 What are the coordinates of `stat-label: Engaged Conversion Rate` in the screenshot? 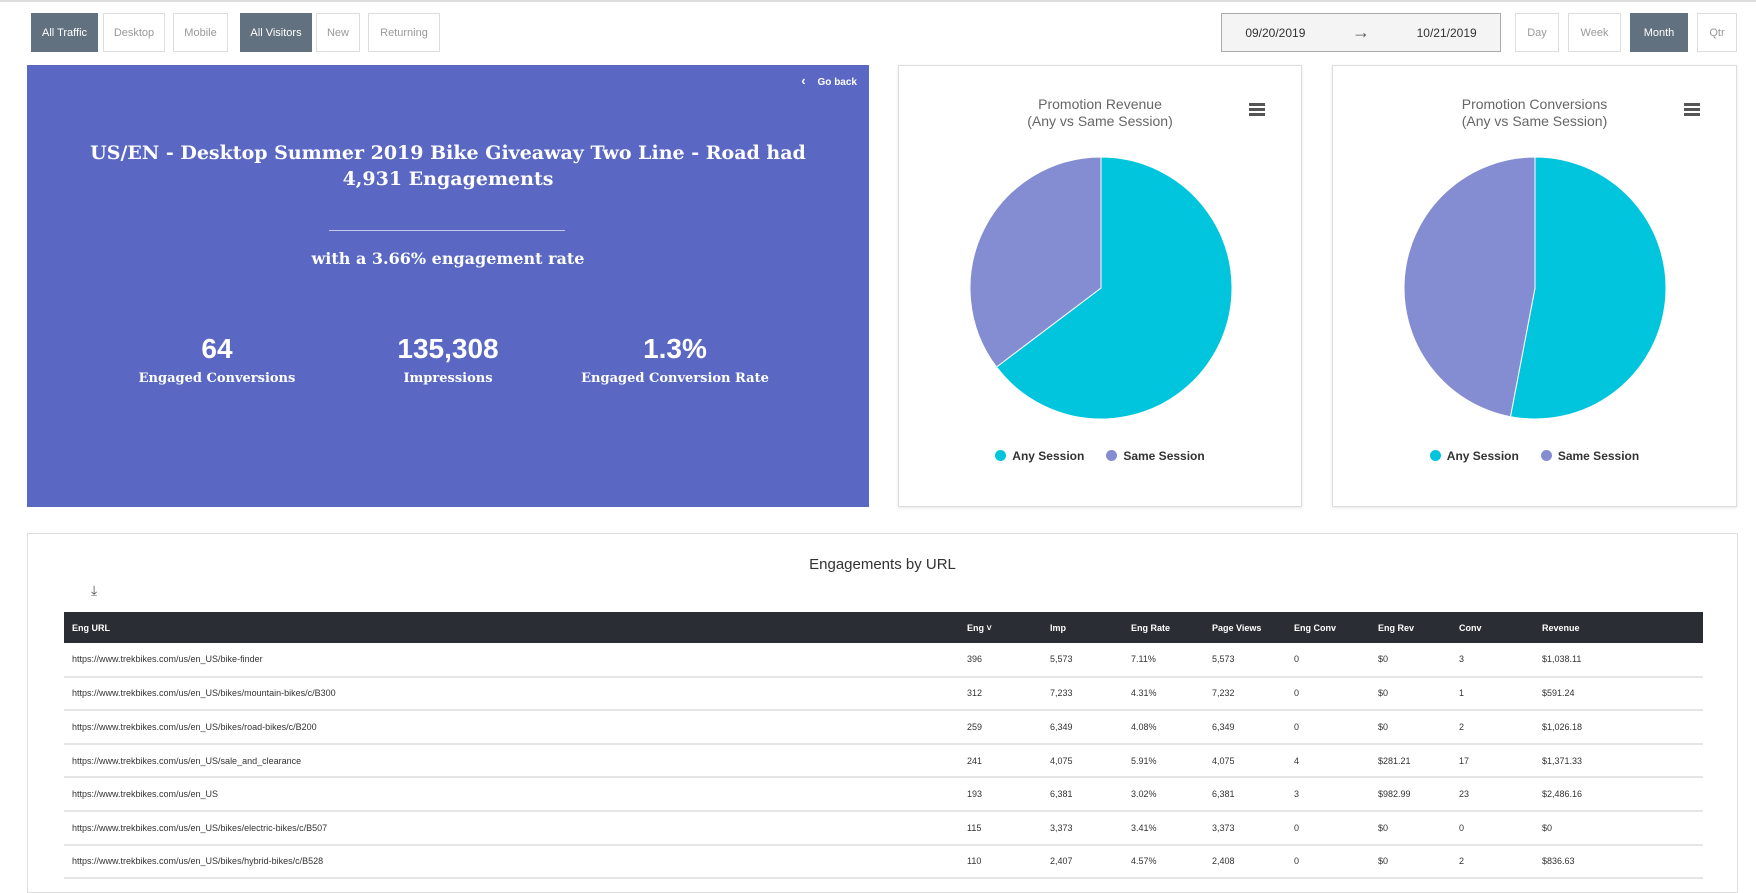 It's located at (675, 378).